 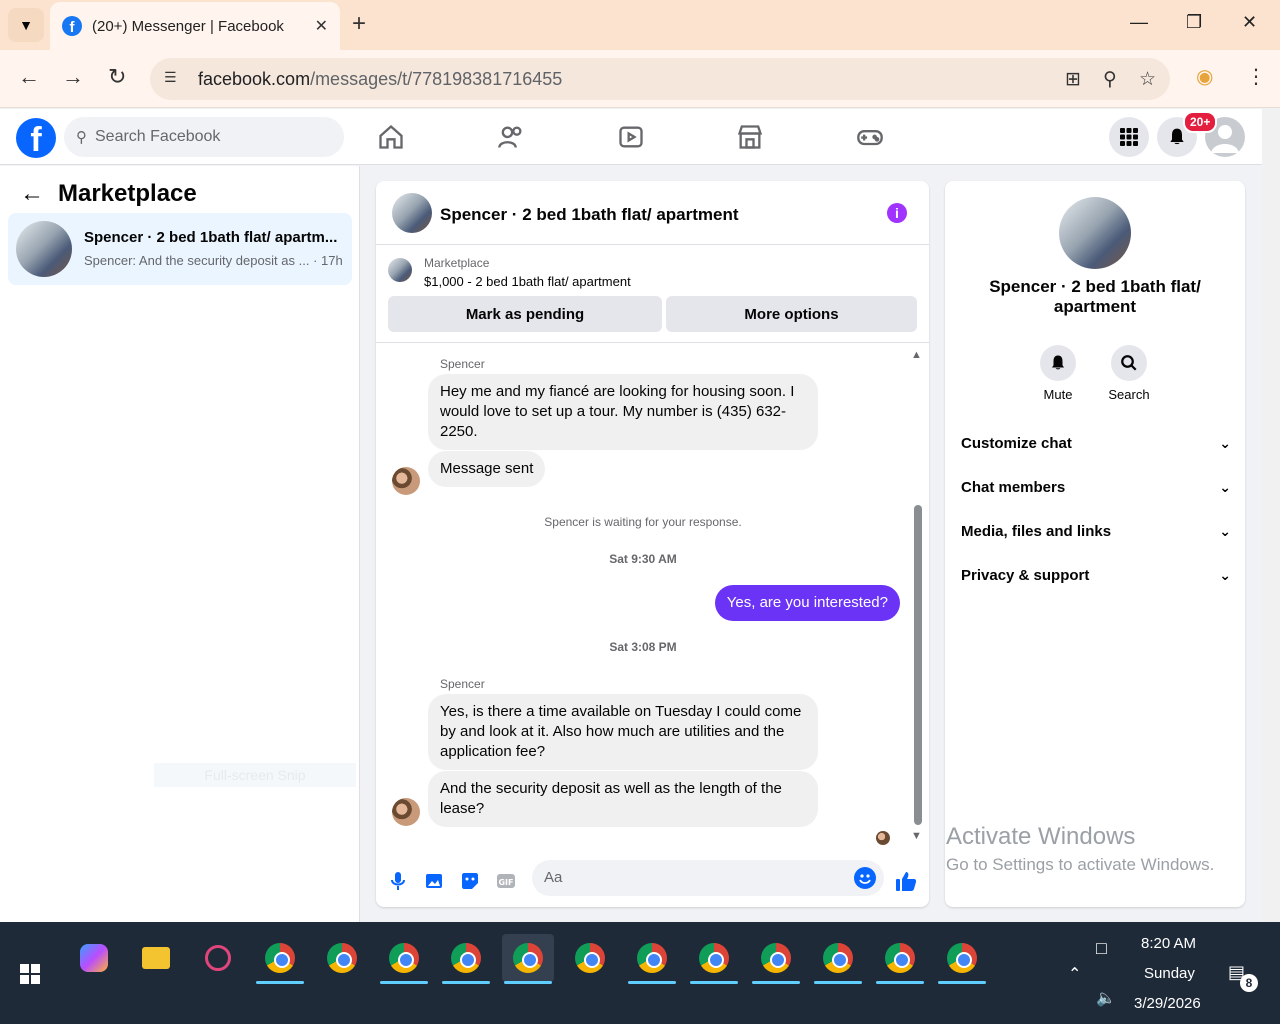 What do you see at coordinates (528, 959) in the screenshot?
I see `chrome-taskbar-icon-active` at bounding box center [528, 959].